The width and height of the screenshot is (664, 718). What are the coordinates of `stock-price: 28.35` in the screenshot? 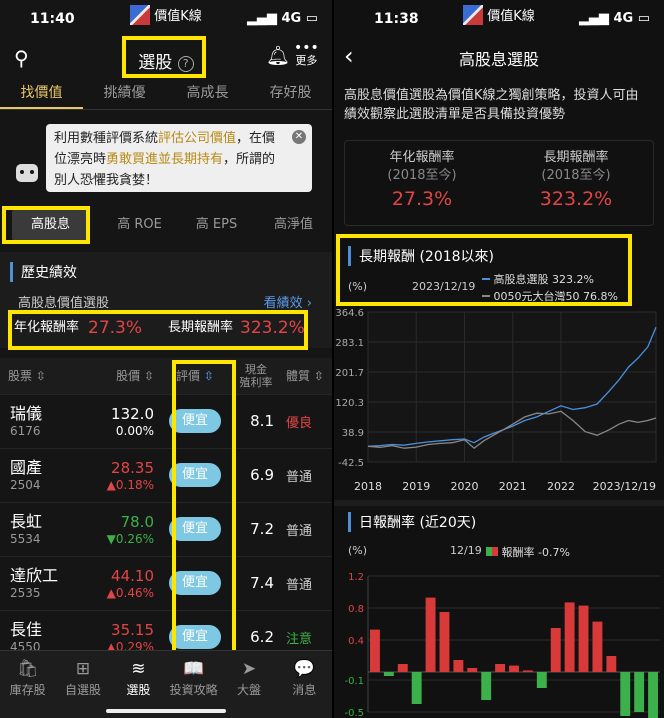 It's located at (132, 468).